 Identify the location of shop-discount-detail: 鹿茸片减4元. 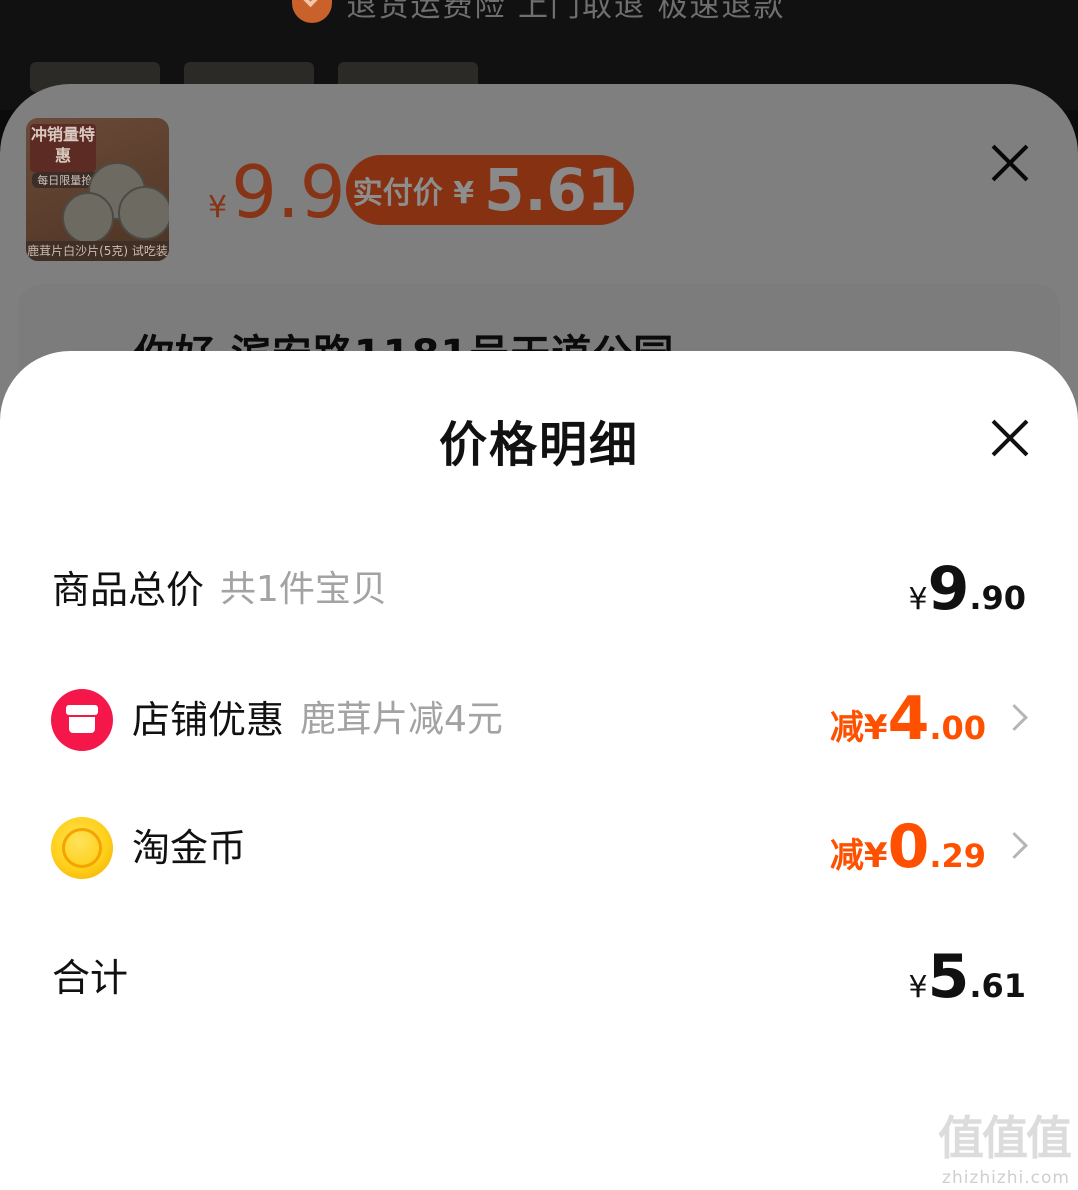
(401, 719).